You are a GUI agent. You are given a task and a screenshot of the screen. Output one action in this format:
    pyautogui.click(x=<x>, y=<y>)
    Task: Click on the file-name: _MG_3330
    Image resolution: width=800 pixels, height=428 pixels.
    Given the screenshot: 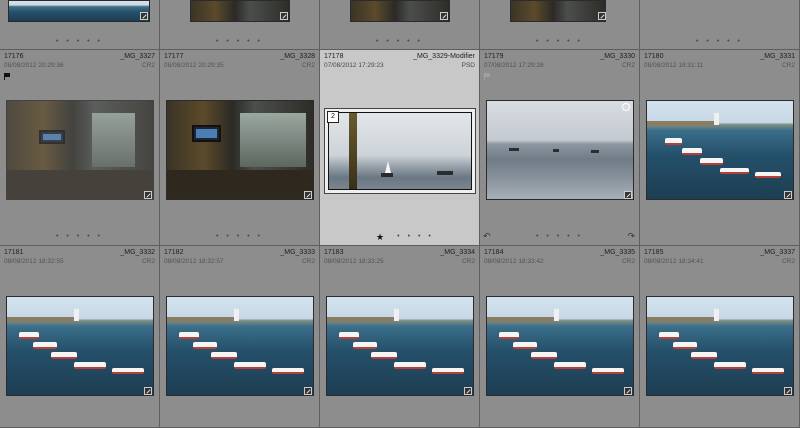 What is the action you would take?
    pyautogui.click(x=617, y=56)
    